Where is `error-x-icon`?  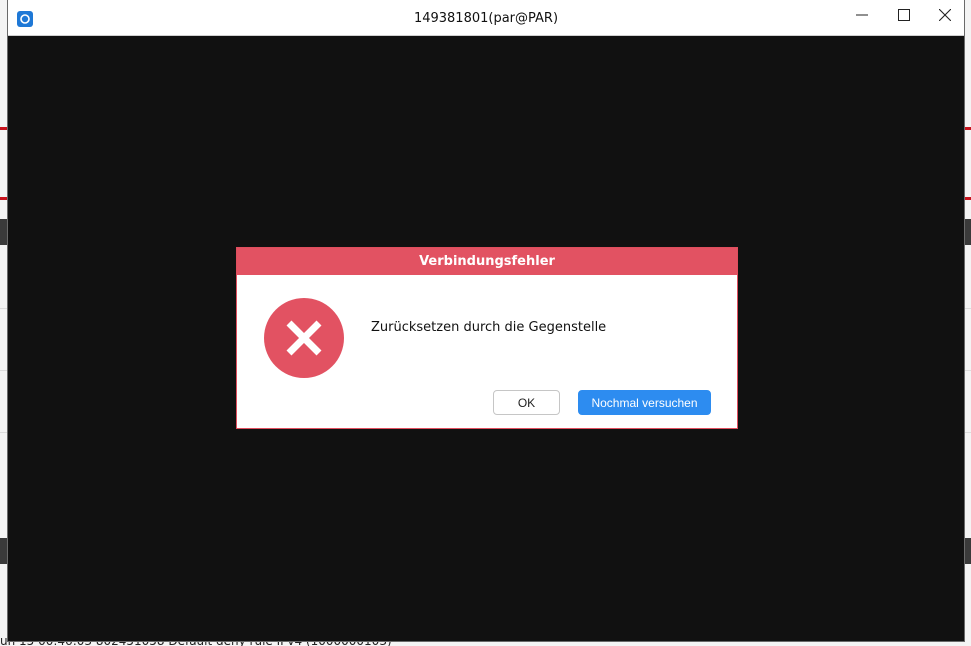 error-x-icon is located at coordinates (304, 338).